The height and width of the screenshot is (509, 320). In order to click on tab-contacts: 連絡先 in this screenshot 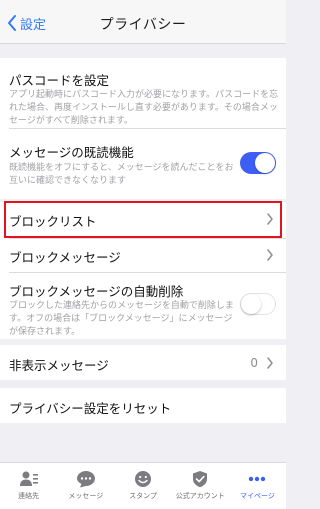, I will do `click(28, 486)`.